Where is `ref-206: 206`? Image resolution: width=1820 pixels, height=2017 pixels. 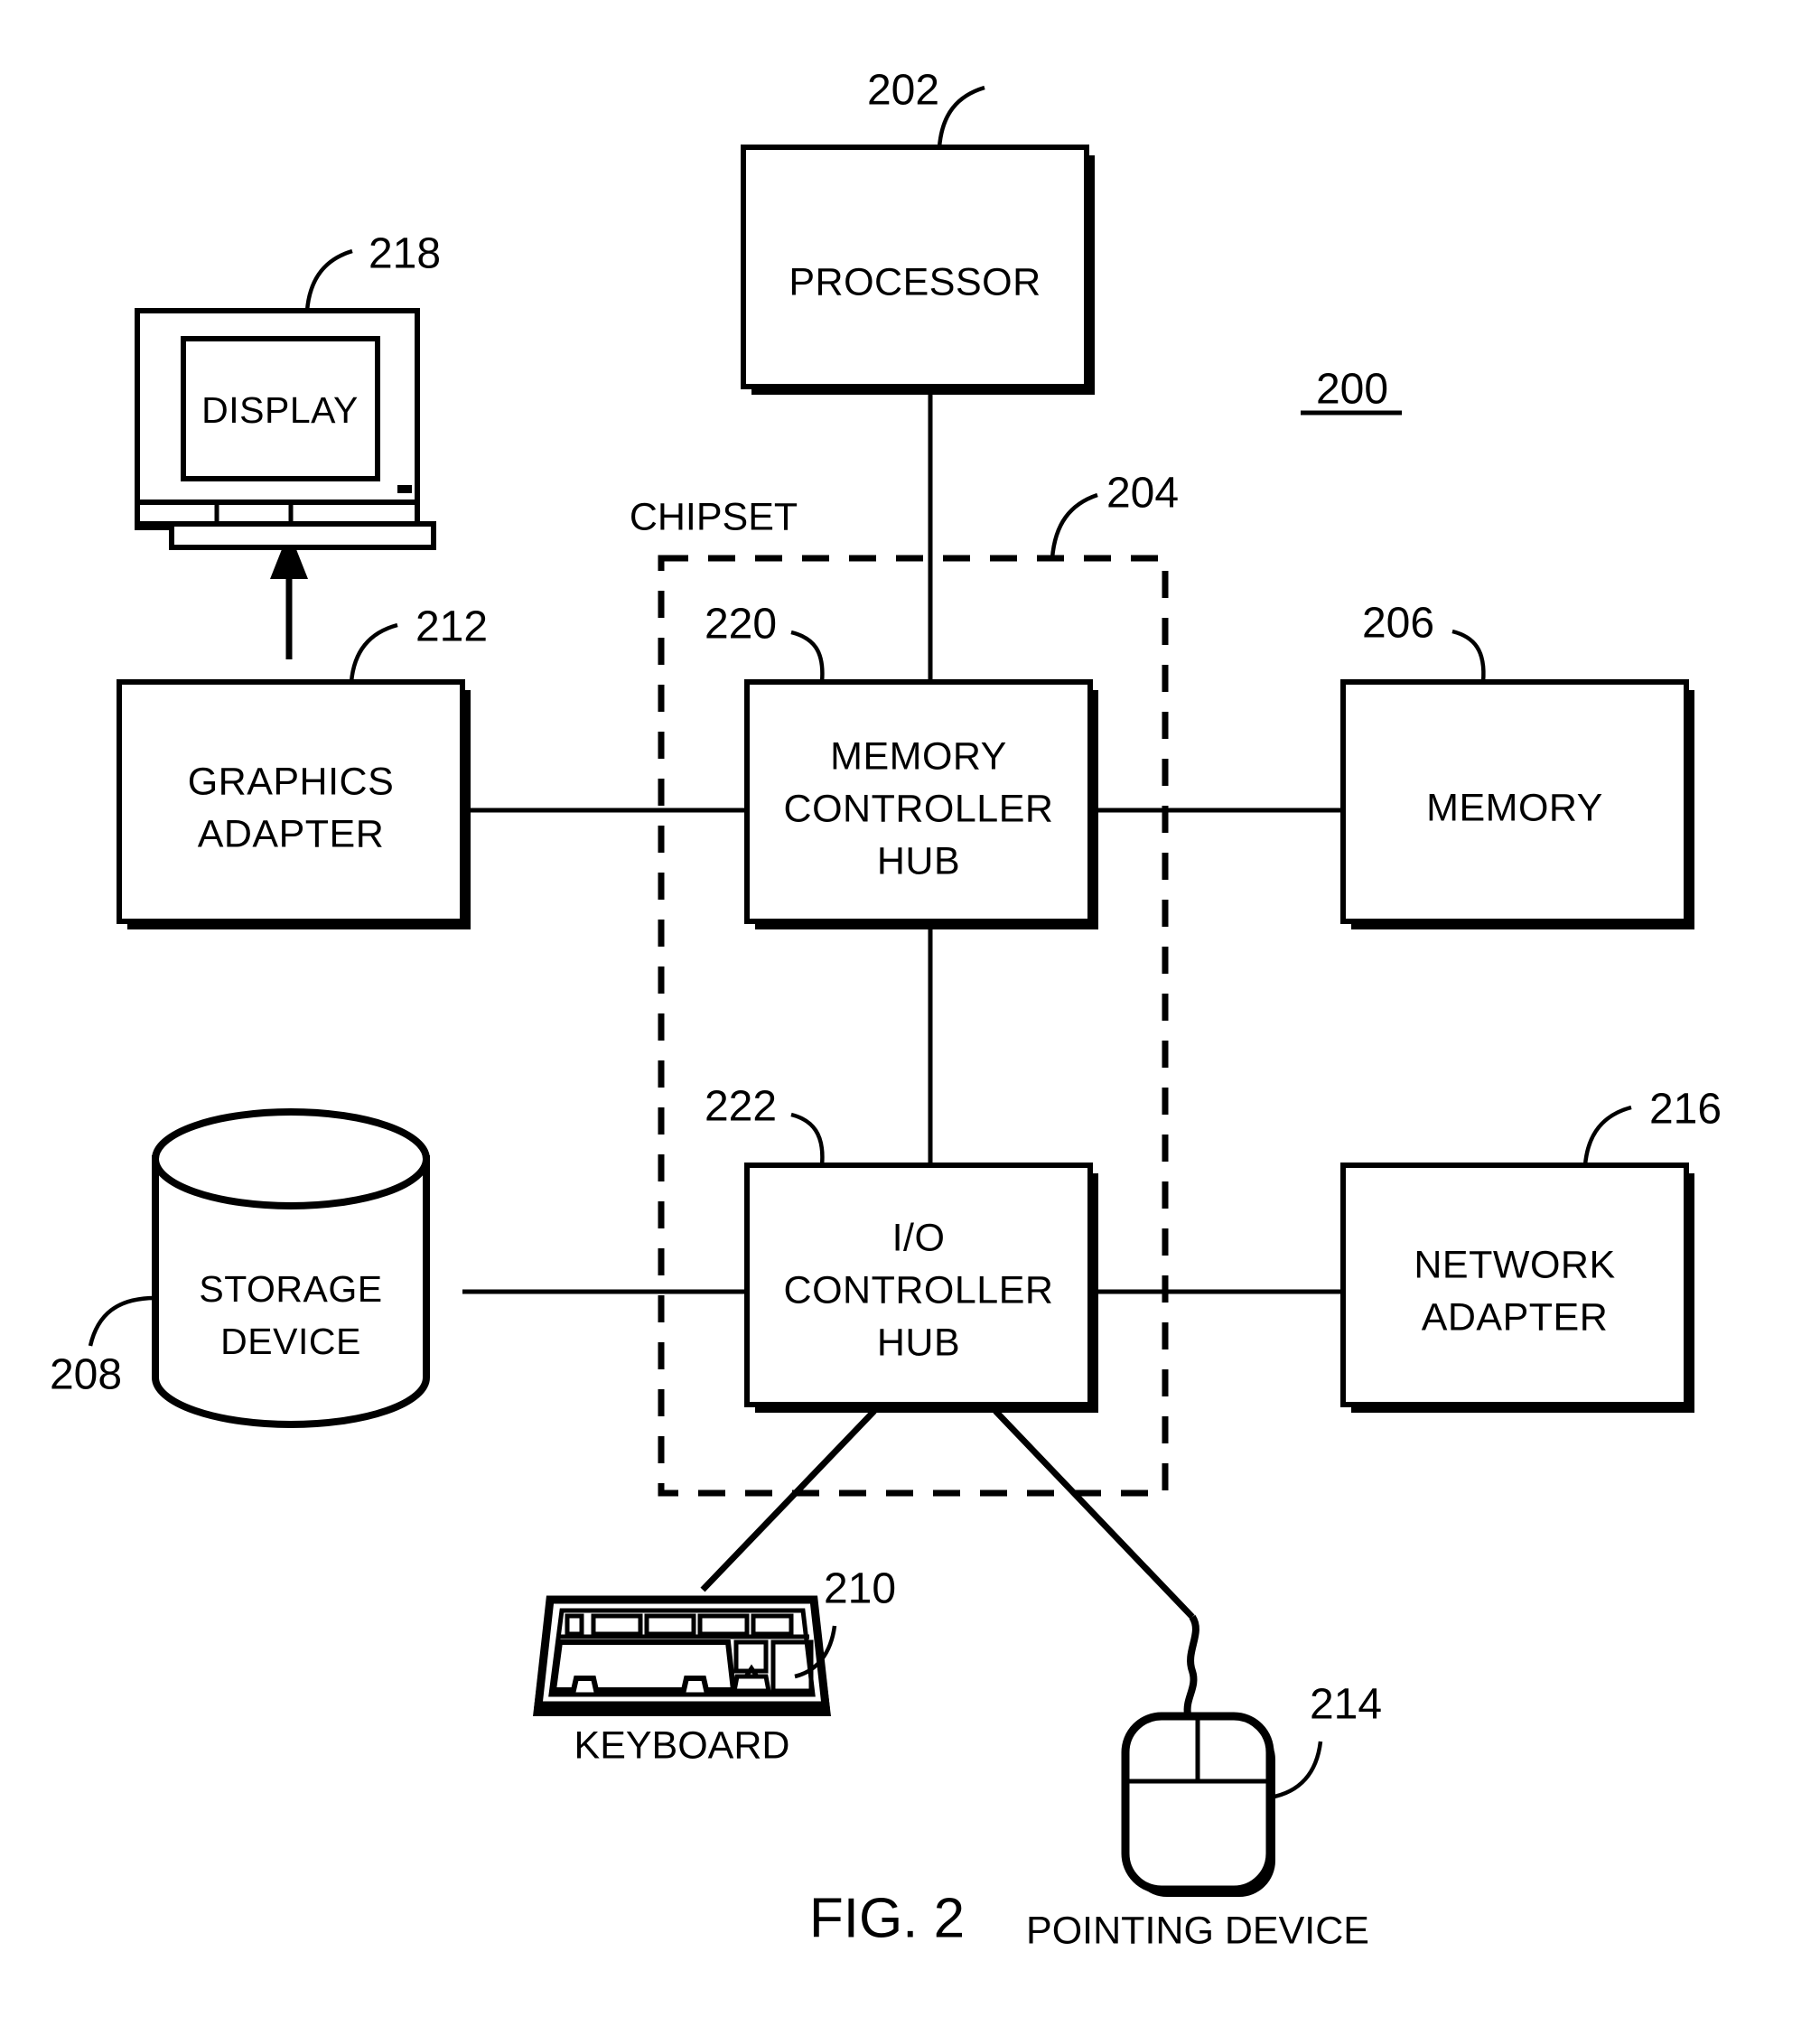
ref-206: 206 is located at coordinates (1398, 624).